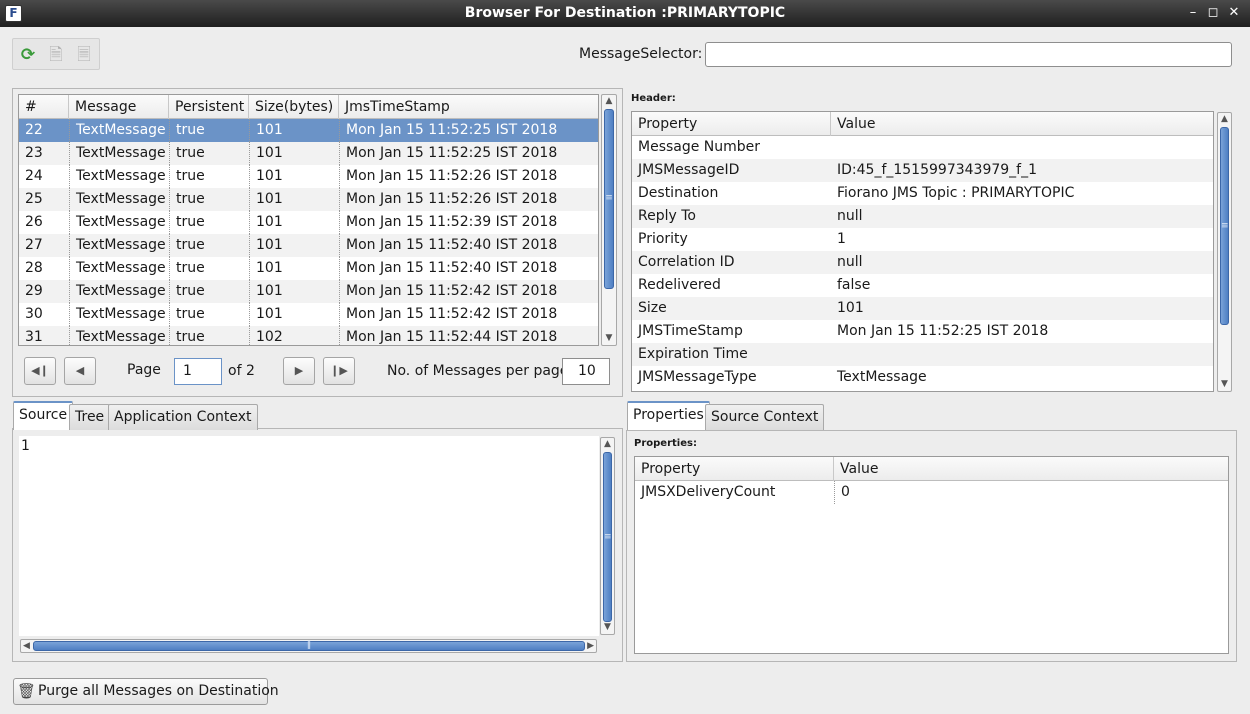  Describe the element at coordinates (690, 331) in the screenshot. I see `header-property-cell: JMSTimeStamp` at that location.